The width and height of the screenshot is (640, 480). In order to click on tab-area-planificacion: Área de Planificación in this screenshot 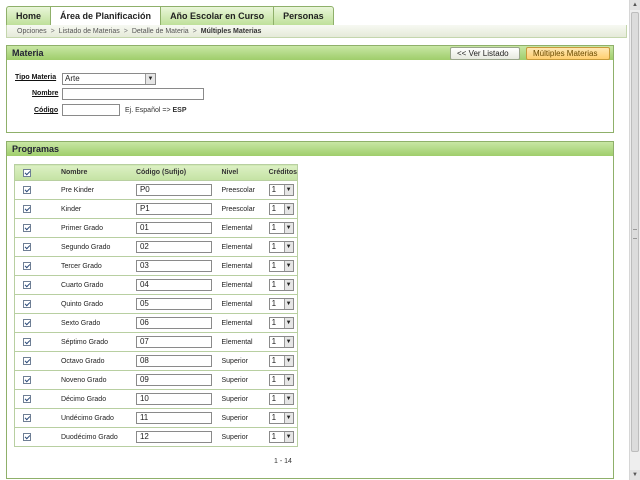, I will do `click(105, 16)`.